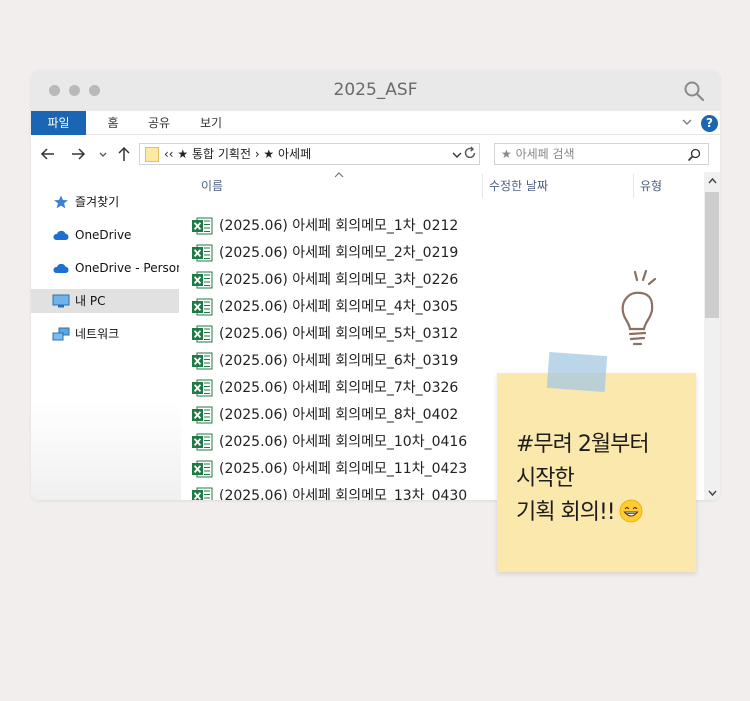 The width and height of the screenshot is (750, 701). What do you see at coordinates (630, 511) in the screenshot?
I see `grinning-face-emoji-icon` at bounding box center [630, 511].